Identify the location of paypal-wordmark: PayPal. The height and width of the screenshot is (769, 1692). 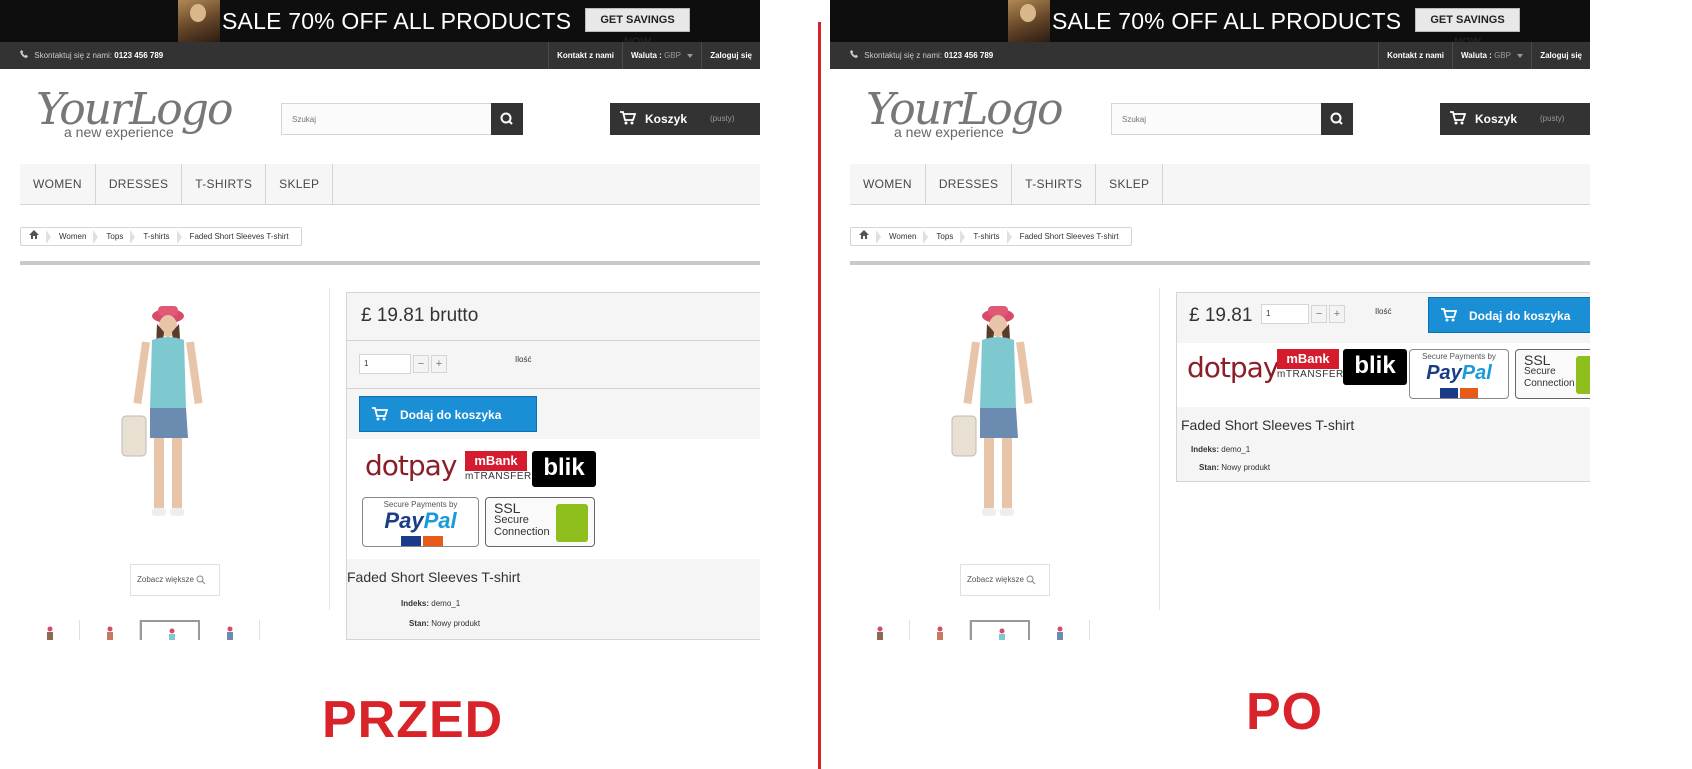
(1459, 373).